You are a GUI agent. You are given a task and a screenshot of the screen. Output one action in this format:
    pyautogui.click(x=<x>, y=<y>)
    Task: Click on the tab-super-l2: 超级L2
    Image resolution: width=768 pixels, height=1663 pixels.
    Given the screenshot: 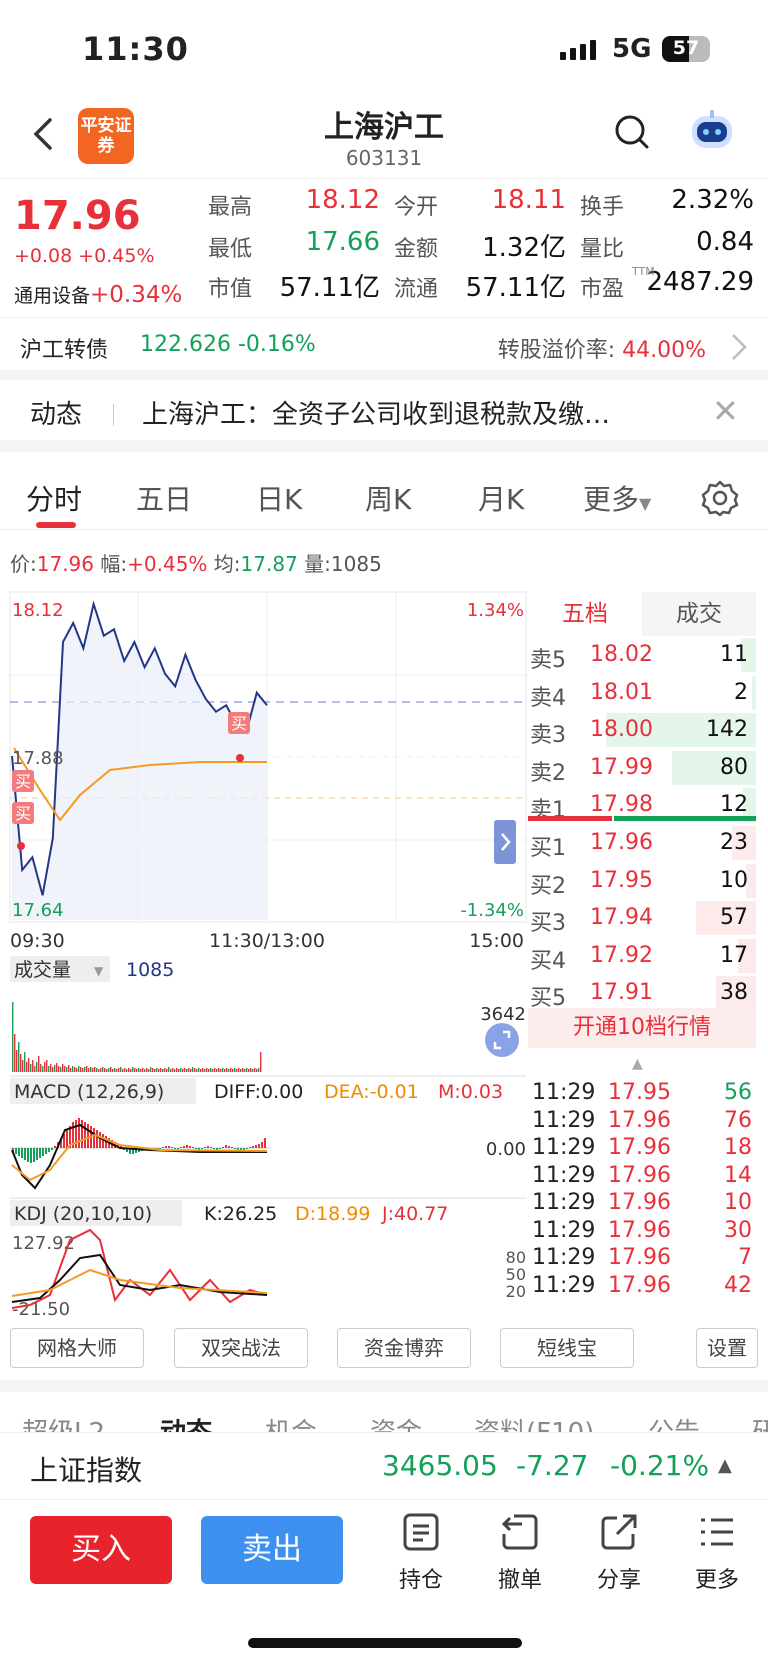 What is the action you would take?
    pyautogui.click(x=63, y=1422)
    